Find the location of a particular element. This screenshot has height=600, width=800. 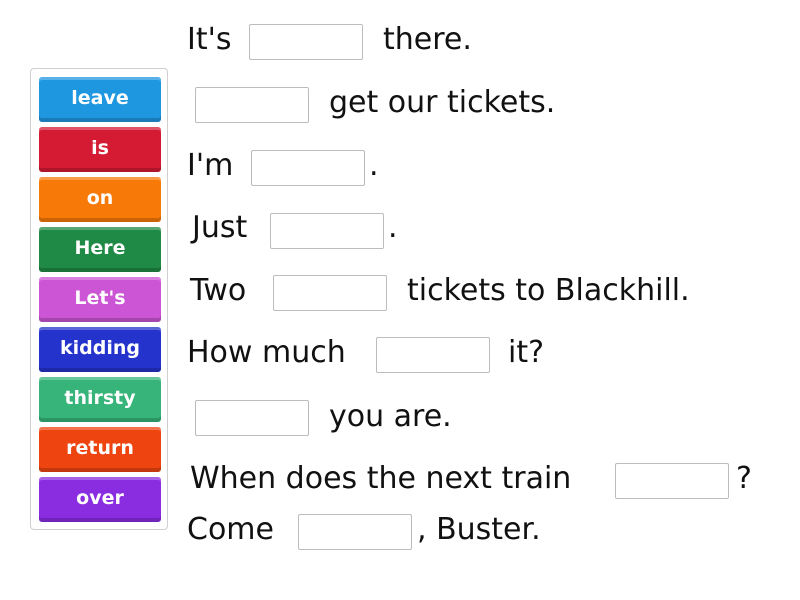

sentence-8: When does the next train ? is located at coordinates (495, 479).